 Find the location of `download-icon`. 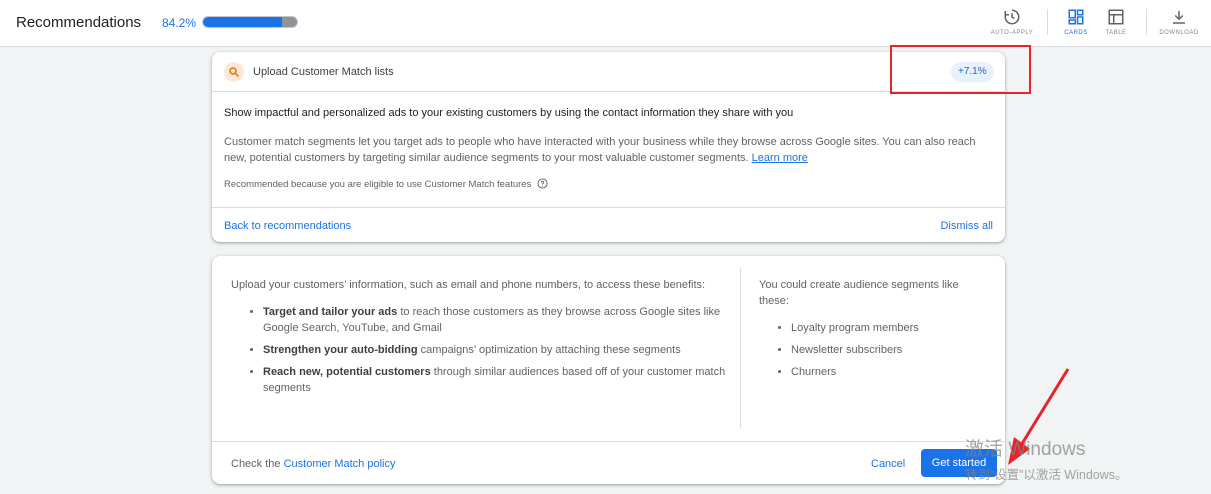

download-icon is located at coordinates (1179, 17).